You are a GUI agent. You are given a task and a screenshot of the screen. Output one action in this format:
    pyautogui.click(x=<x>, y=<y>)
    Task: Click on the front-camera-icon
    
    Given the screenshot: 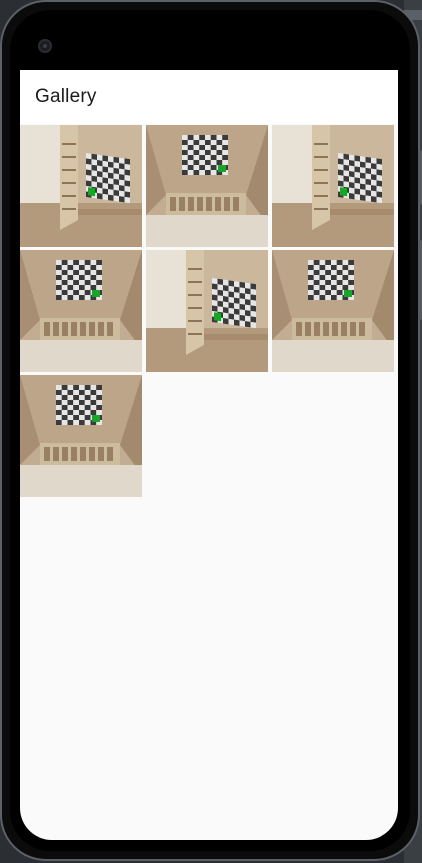 What is the action you would take?
    pyautogui.click(x=45, y=46)
    